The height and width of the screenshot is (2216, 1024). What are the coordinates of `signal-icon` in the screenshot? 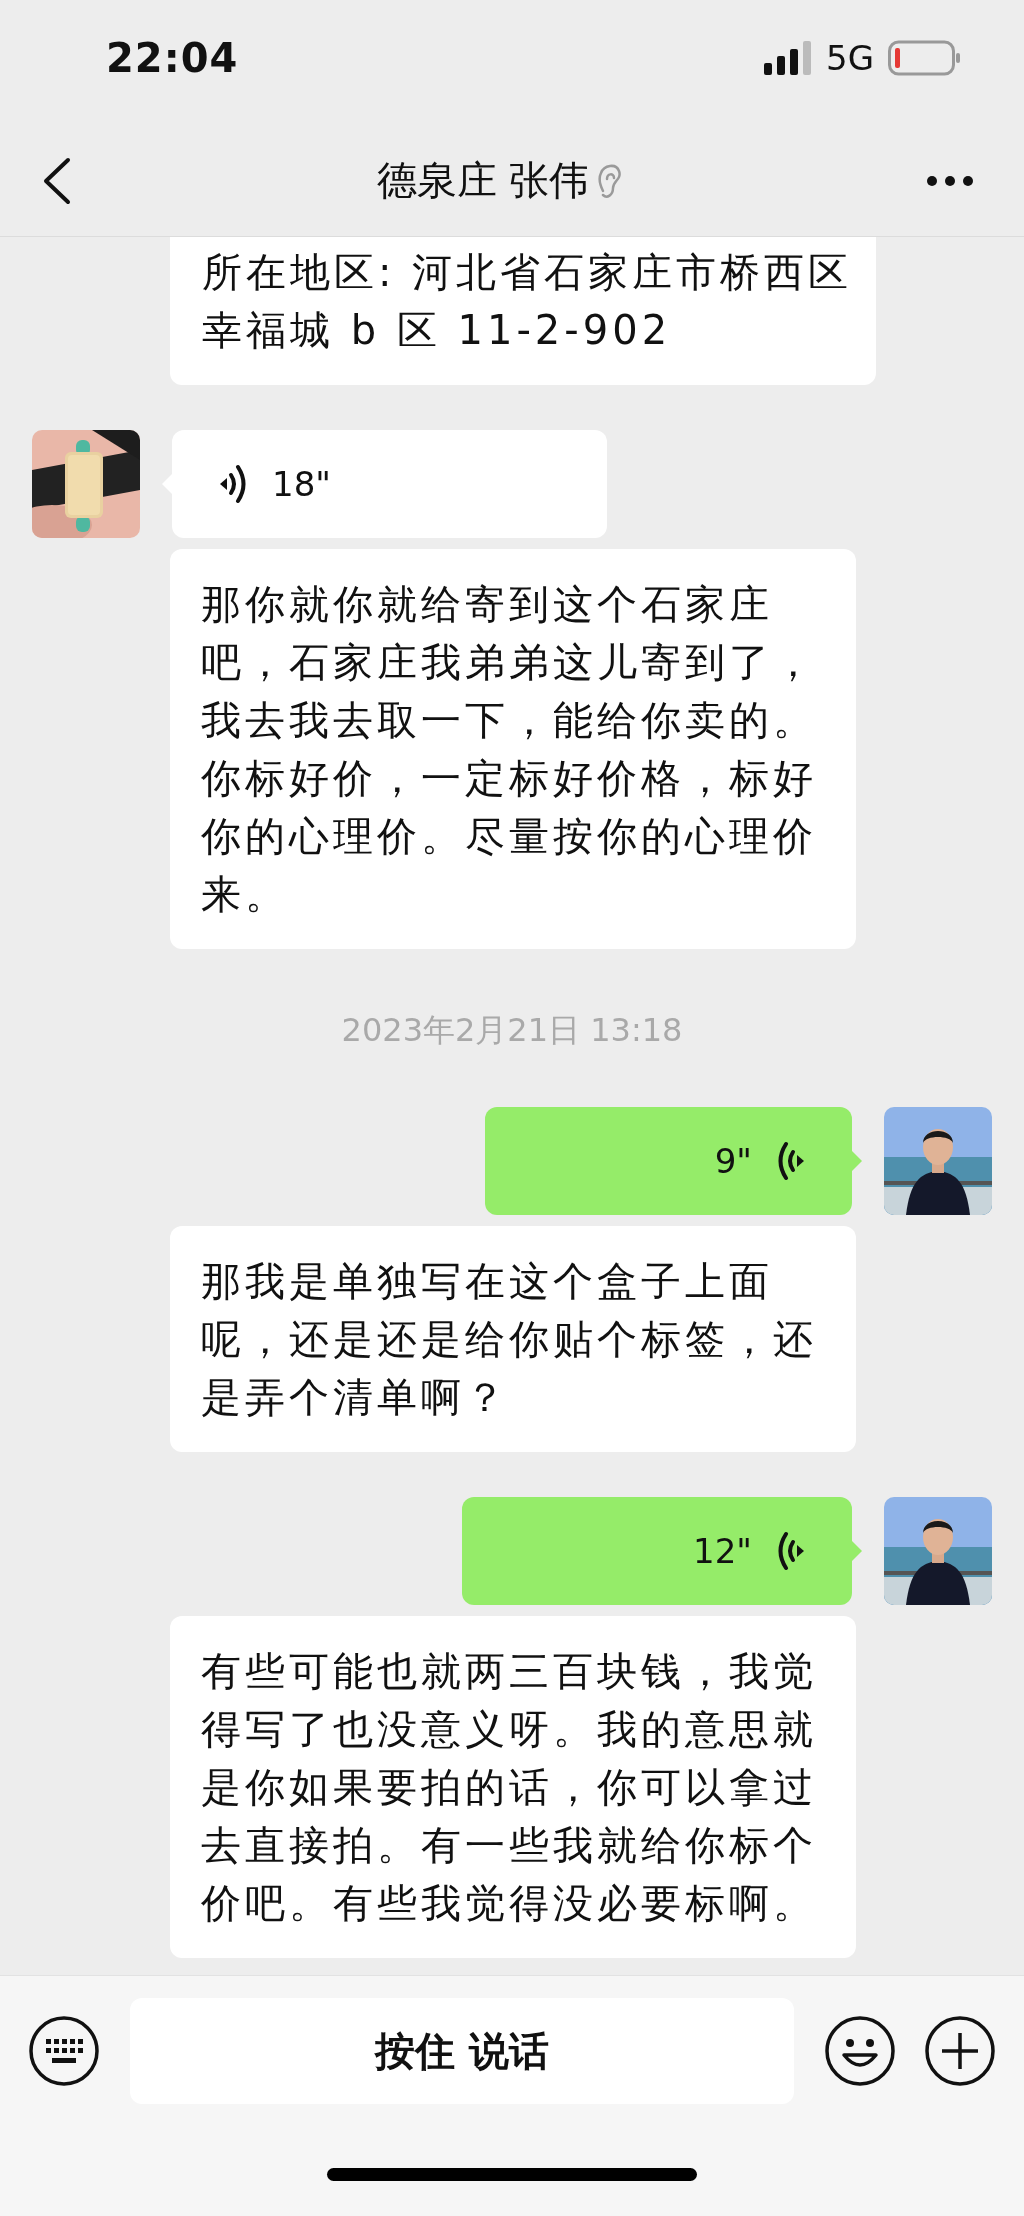 It's located at (788, 57).